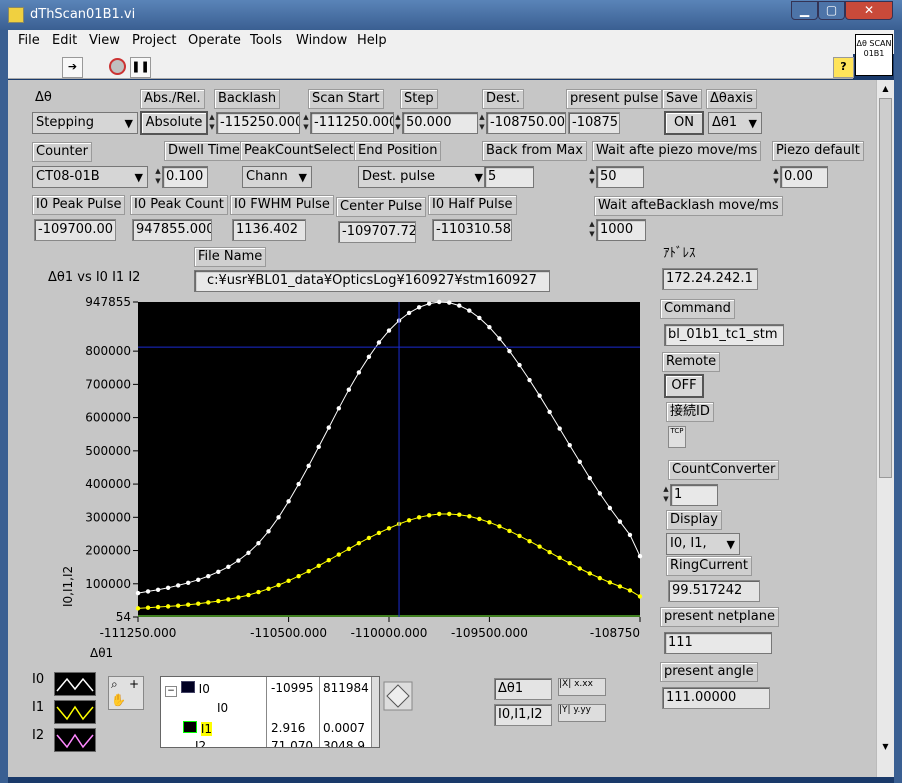 The height and width of the screenshot is (783, 902). What do you see at coordinates (804, 177) in the screenshot?
I see `piezodef-input: 0.00` at bounding box center [804, 177].